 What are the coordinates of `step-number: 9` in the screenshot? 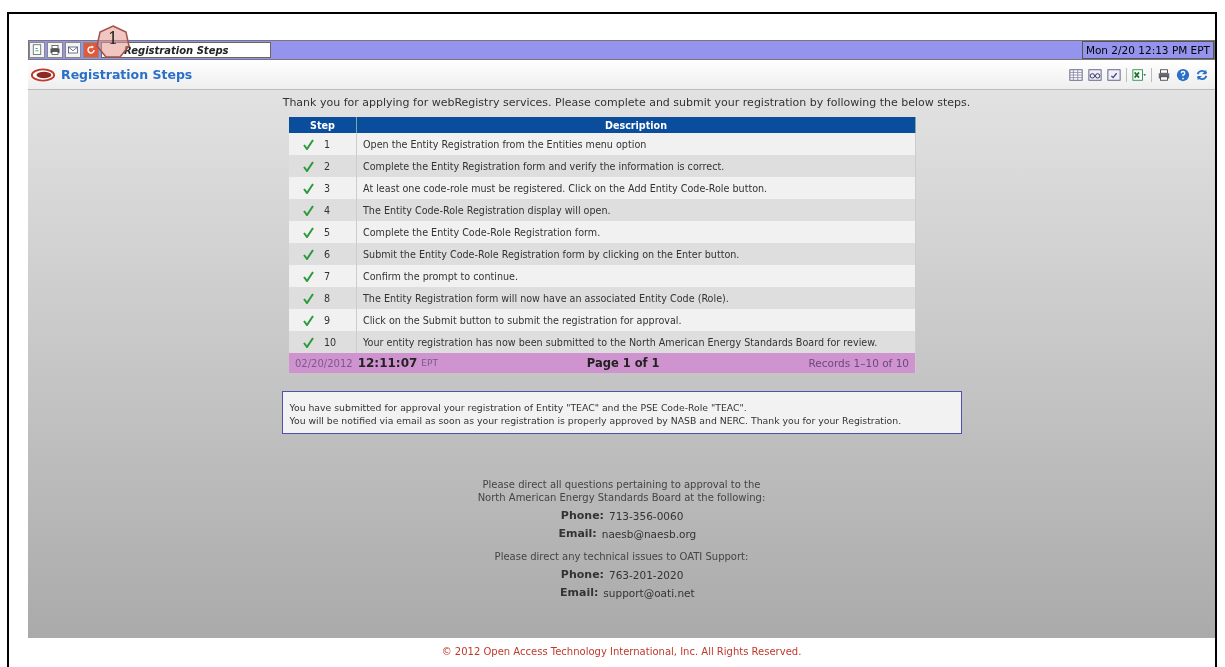 It's located at (327, 320).